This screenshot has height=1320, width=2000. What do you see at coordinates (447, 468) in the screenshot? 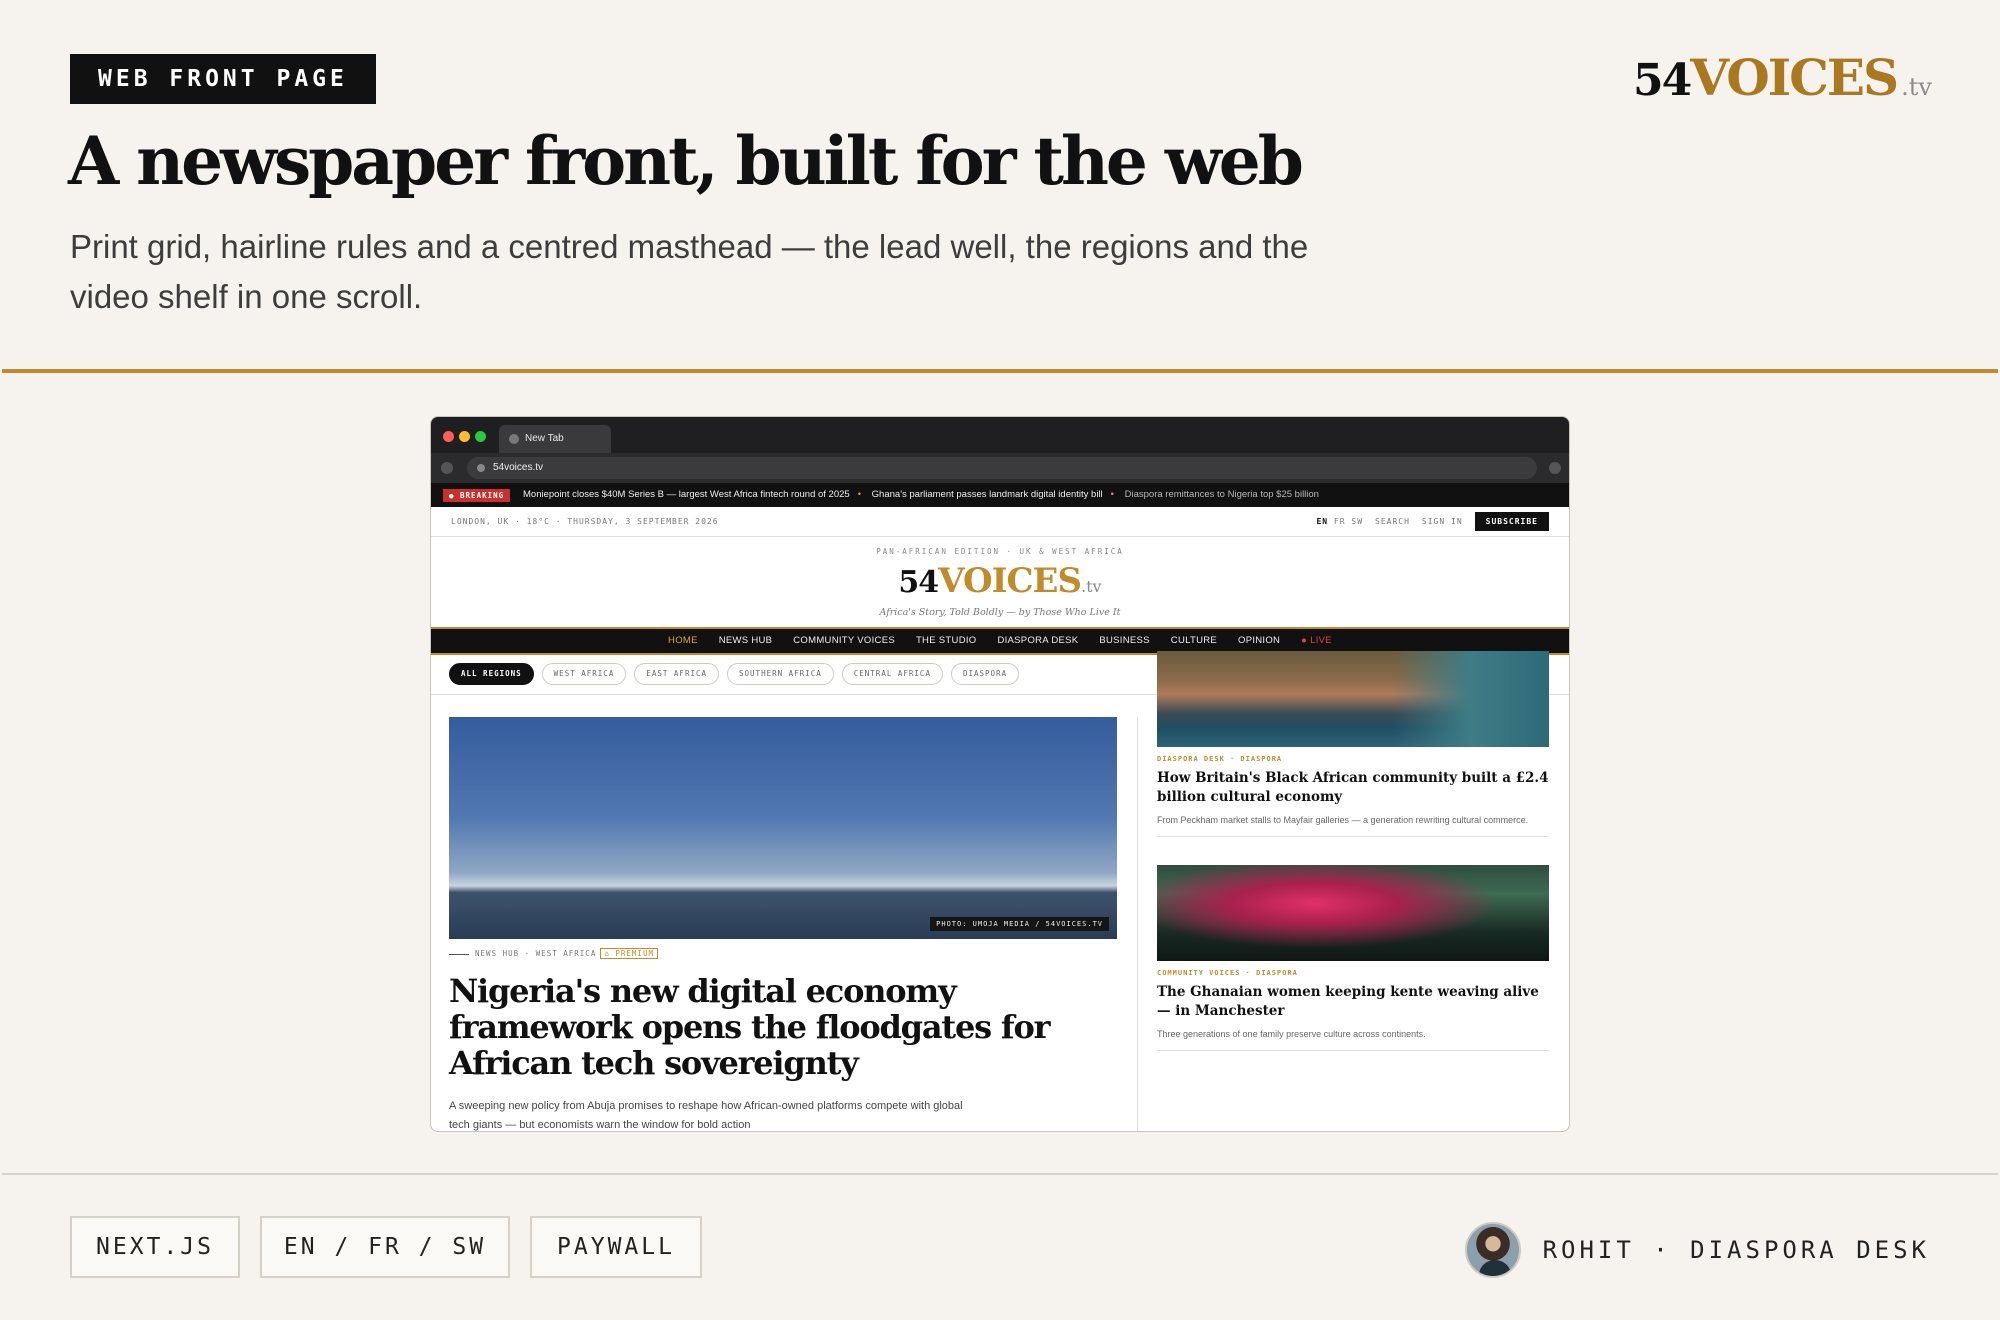
I see `back-icon` at bounding box center [447, 468].